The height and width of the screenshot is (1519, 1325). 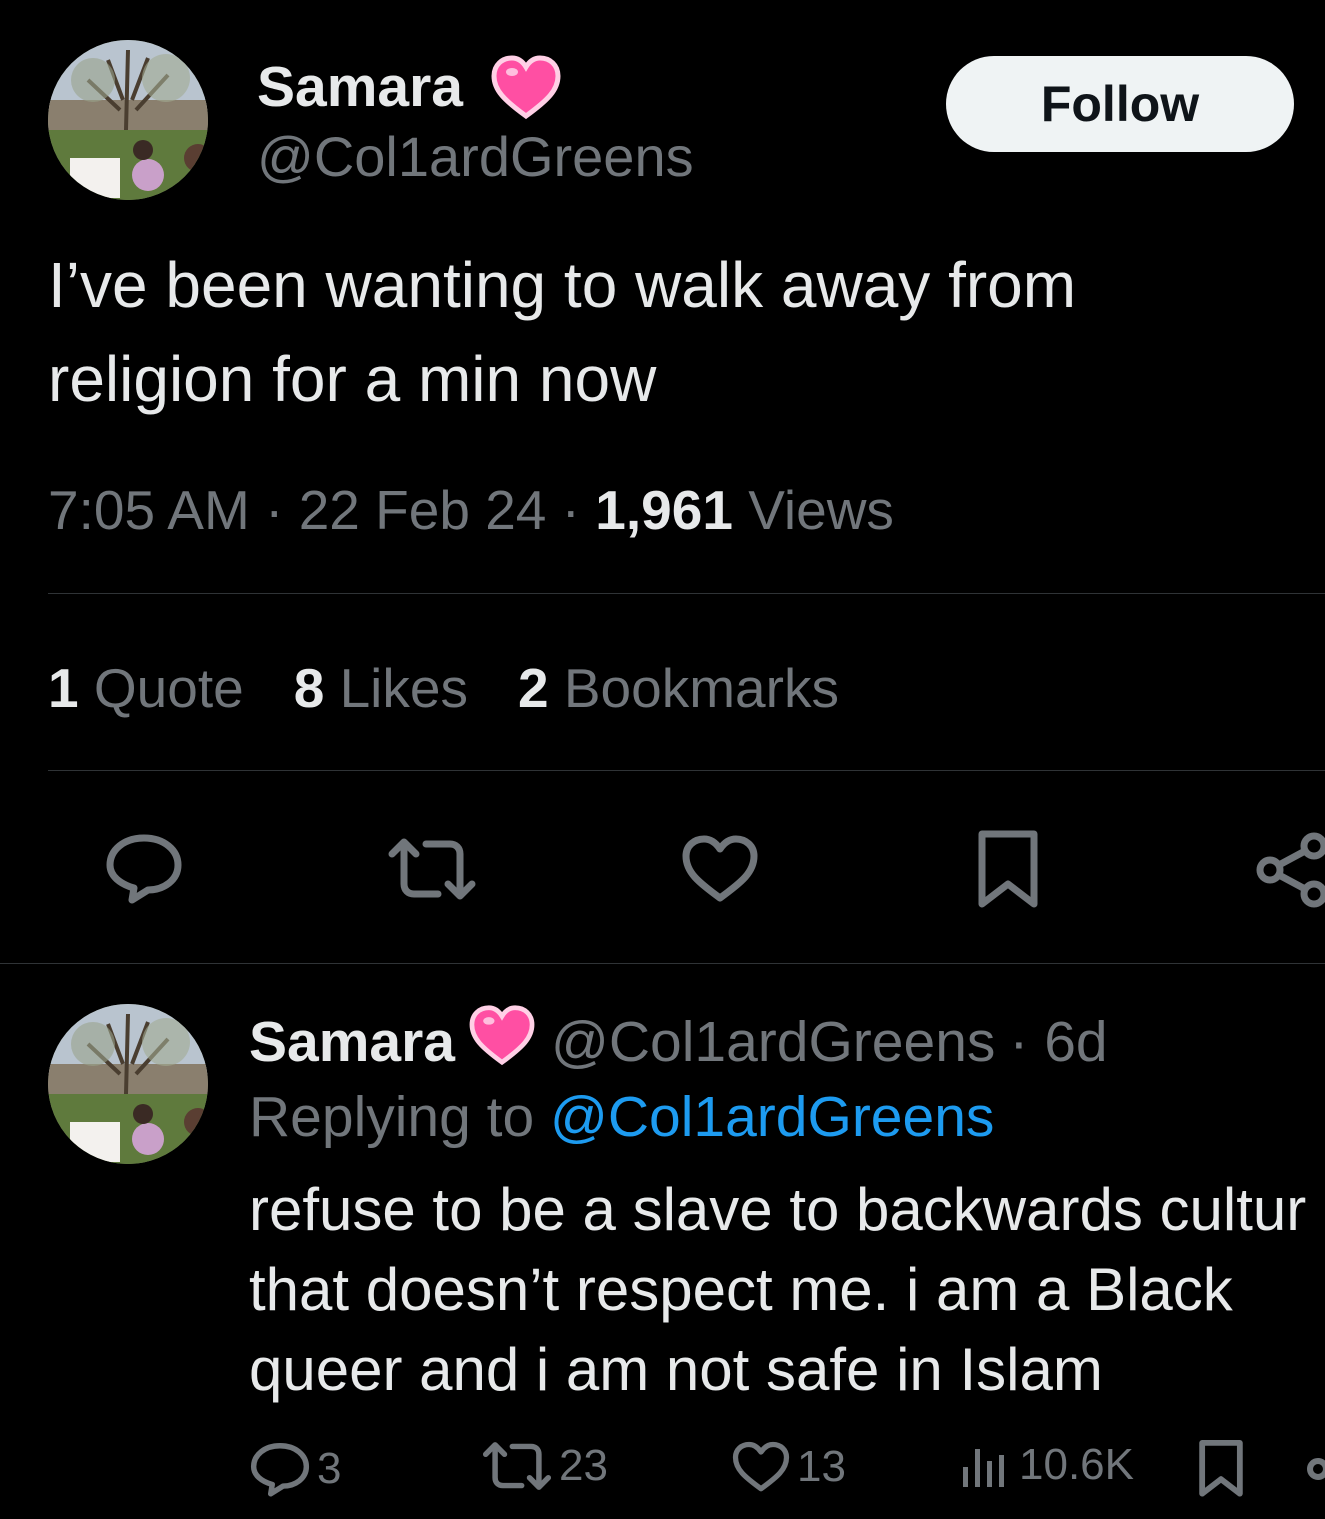 I want to click on reply-retweet-button: 23, so click(x=544, y=1466).